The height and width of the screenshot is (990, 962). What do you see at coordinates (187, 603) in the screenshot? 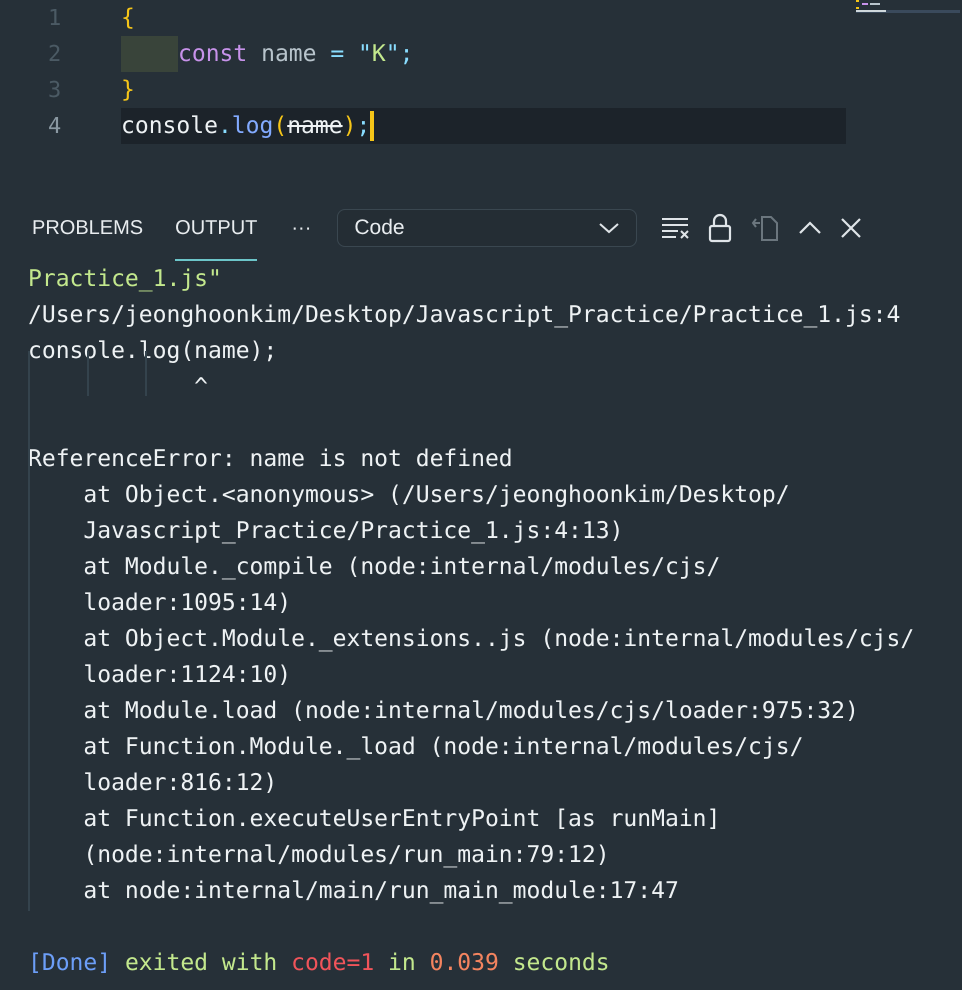
I see `output-line: loader:1095:14)` at bounding box center [187, 603].